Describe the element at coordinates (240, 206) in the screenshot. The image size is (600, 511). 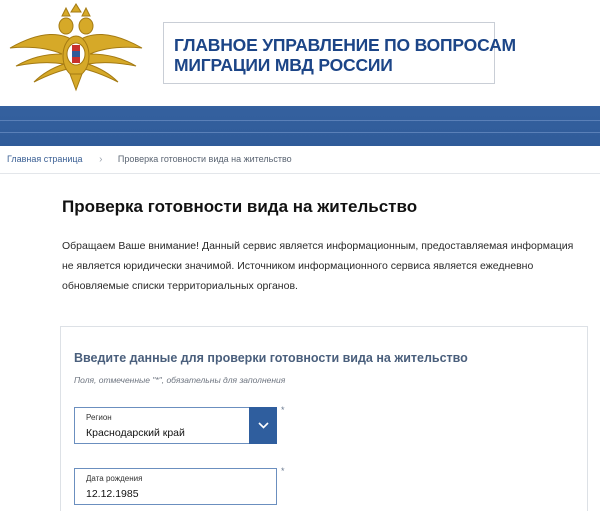
I see `page-title: Проверка готовности вида на жительство` at that location.